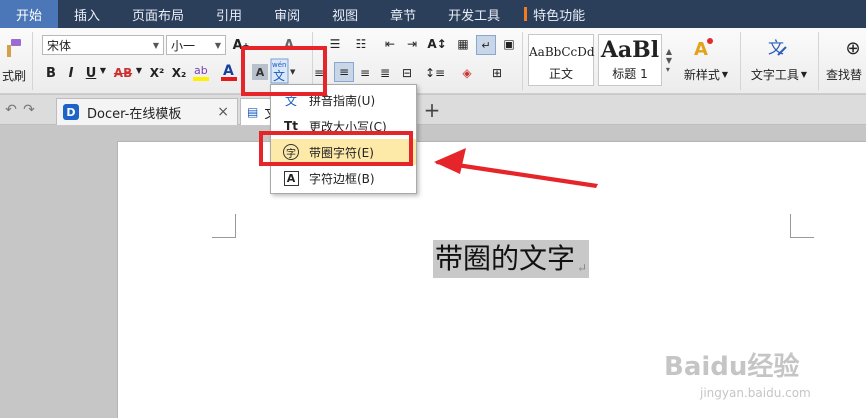 This screenshot has height=418, width=866. I want to click on font-size-value: 小一, so click(183, 45).